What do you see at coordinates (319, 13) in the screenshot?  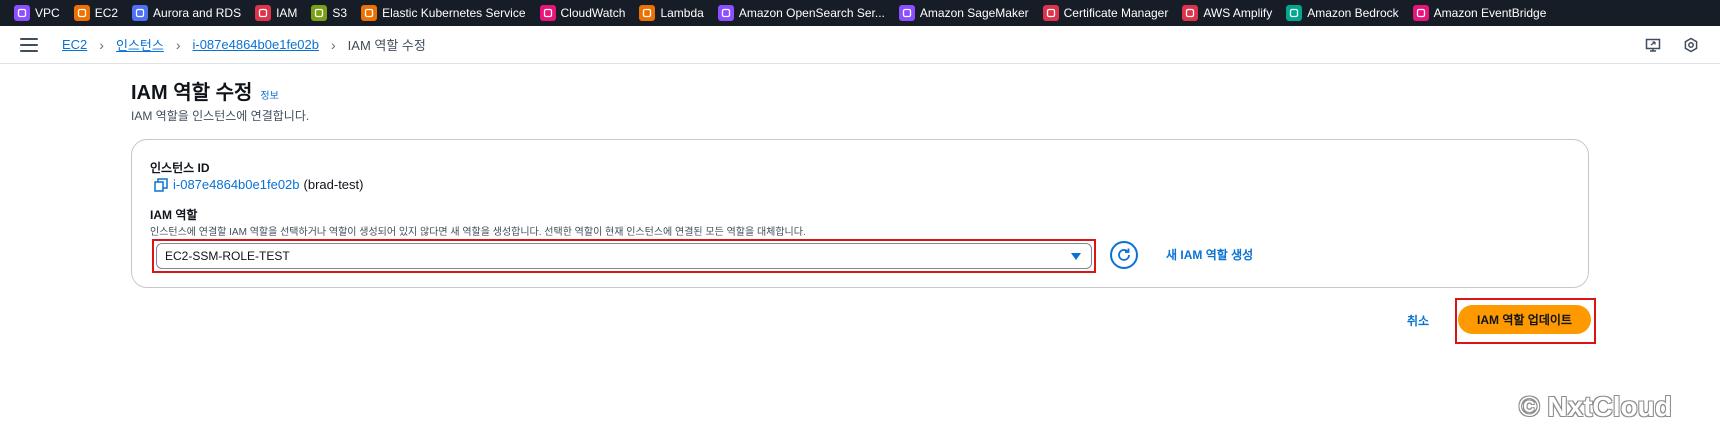 I see `s3-icon` at bounding box center [319, 13].